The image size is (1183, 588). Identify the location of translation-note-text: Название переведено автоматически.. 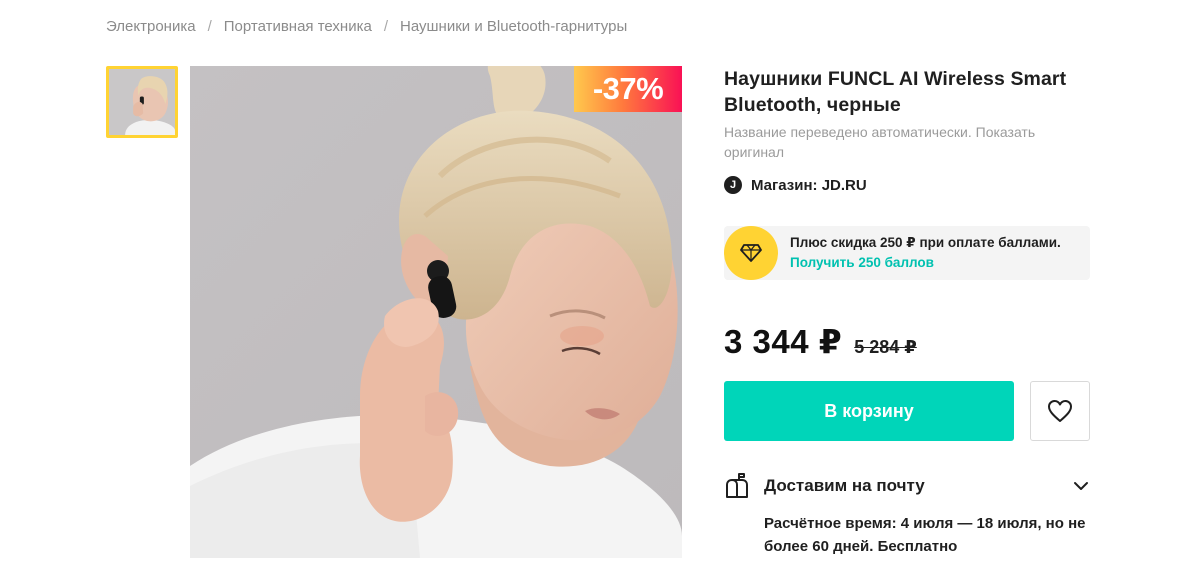
(848, 132).